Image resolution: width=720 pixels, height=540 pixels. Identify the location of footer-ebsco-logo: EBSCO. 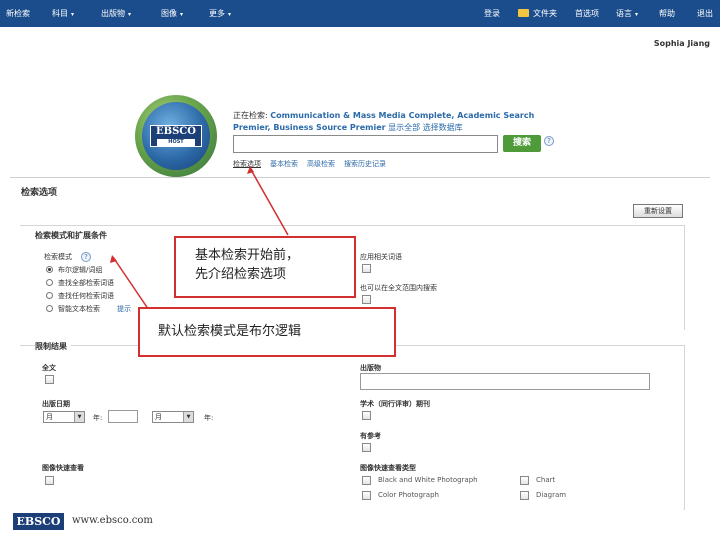
(38, 521).